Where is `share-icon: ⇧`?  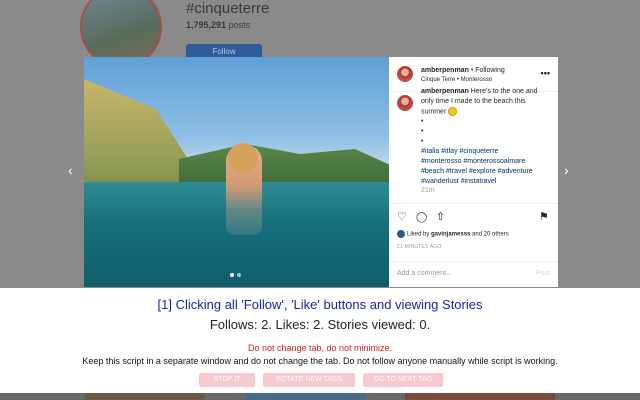
share-icon: ⇧ is located at coordinates (440, 217).